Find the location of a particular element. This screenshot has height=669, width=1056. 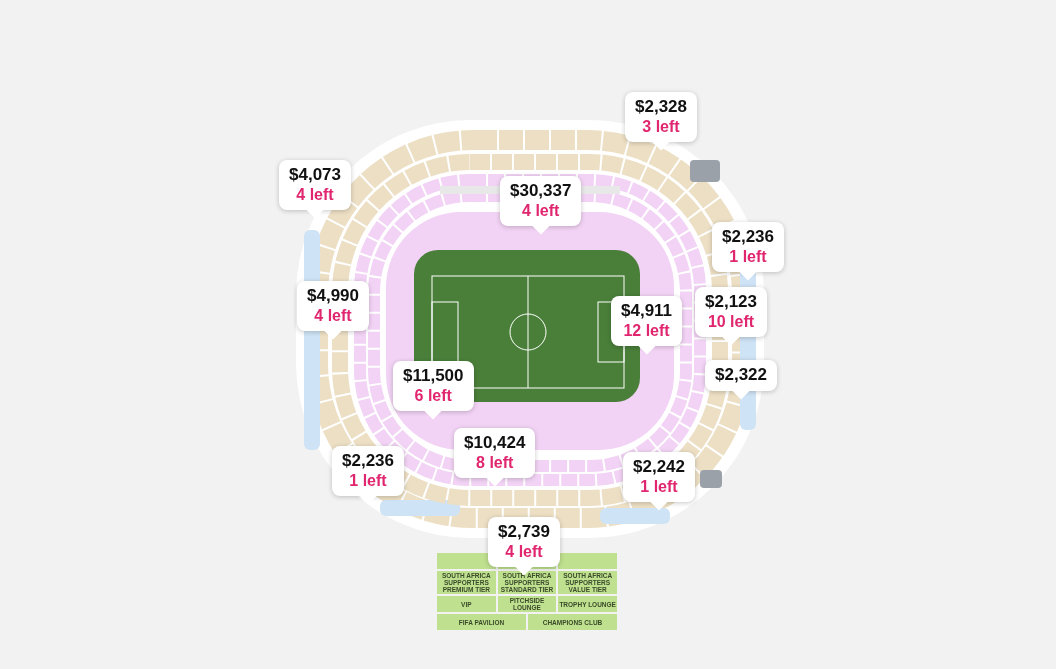

tickets-left-text: 10 left is located at coordinates (731, 321).